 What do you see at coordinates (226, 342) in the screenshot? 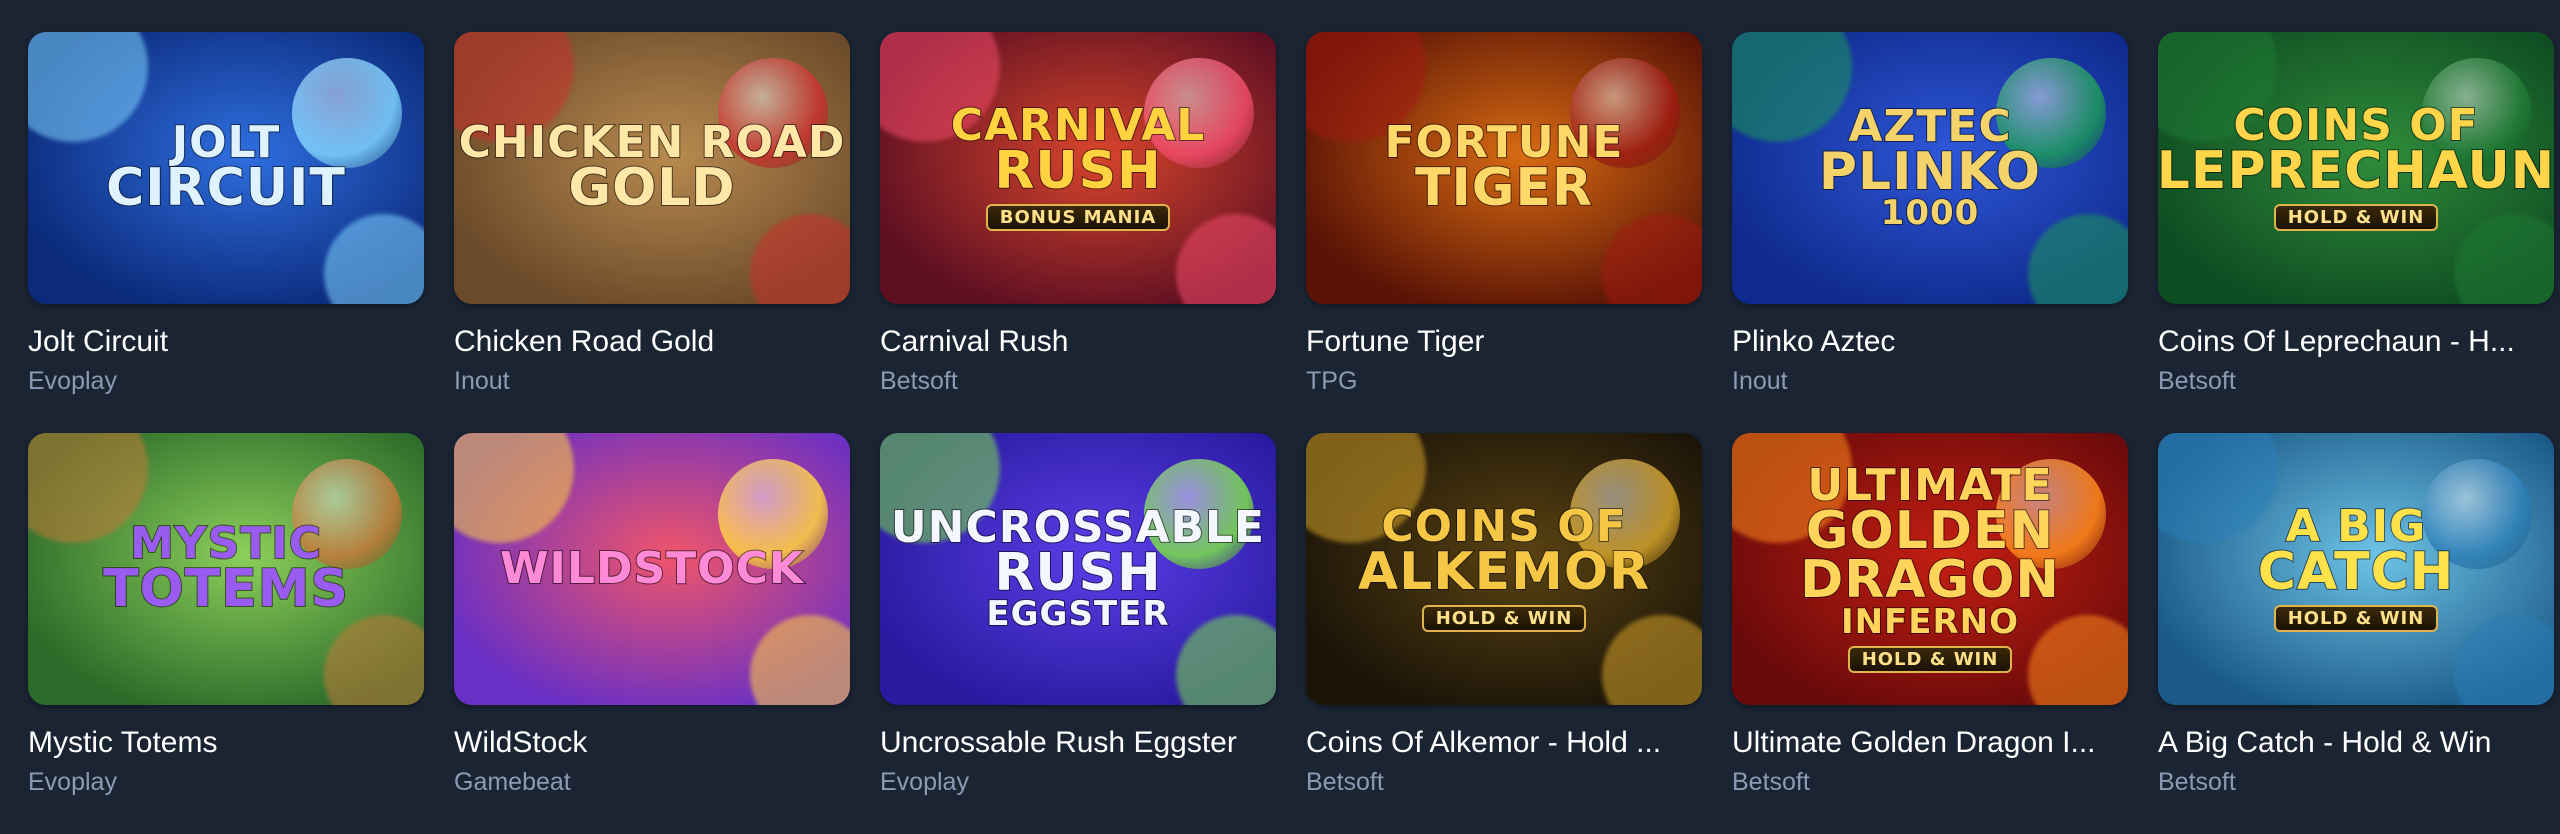
I see `game-title: Jolt Circuit` at bounding box center [226, 342].